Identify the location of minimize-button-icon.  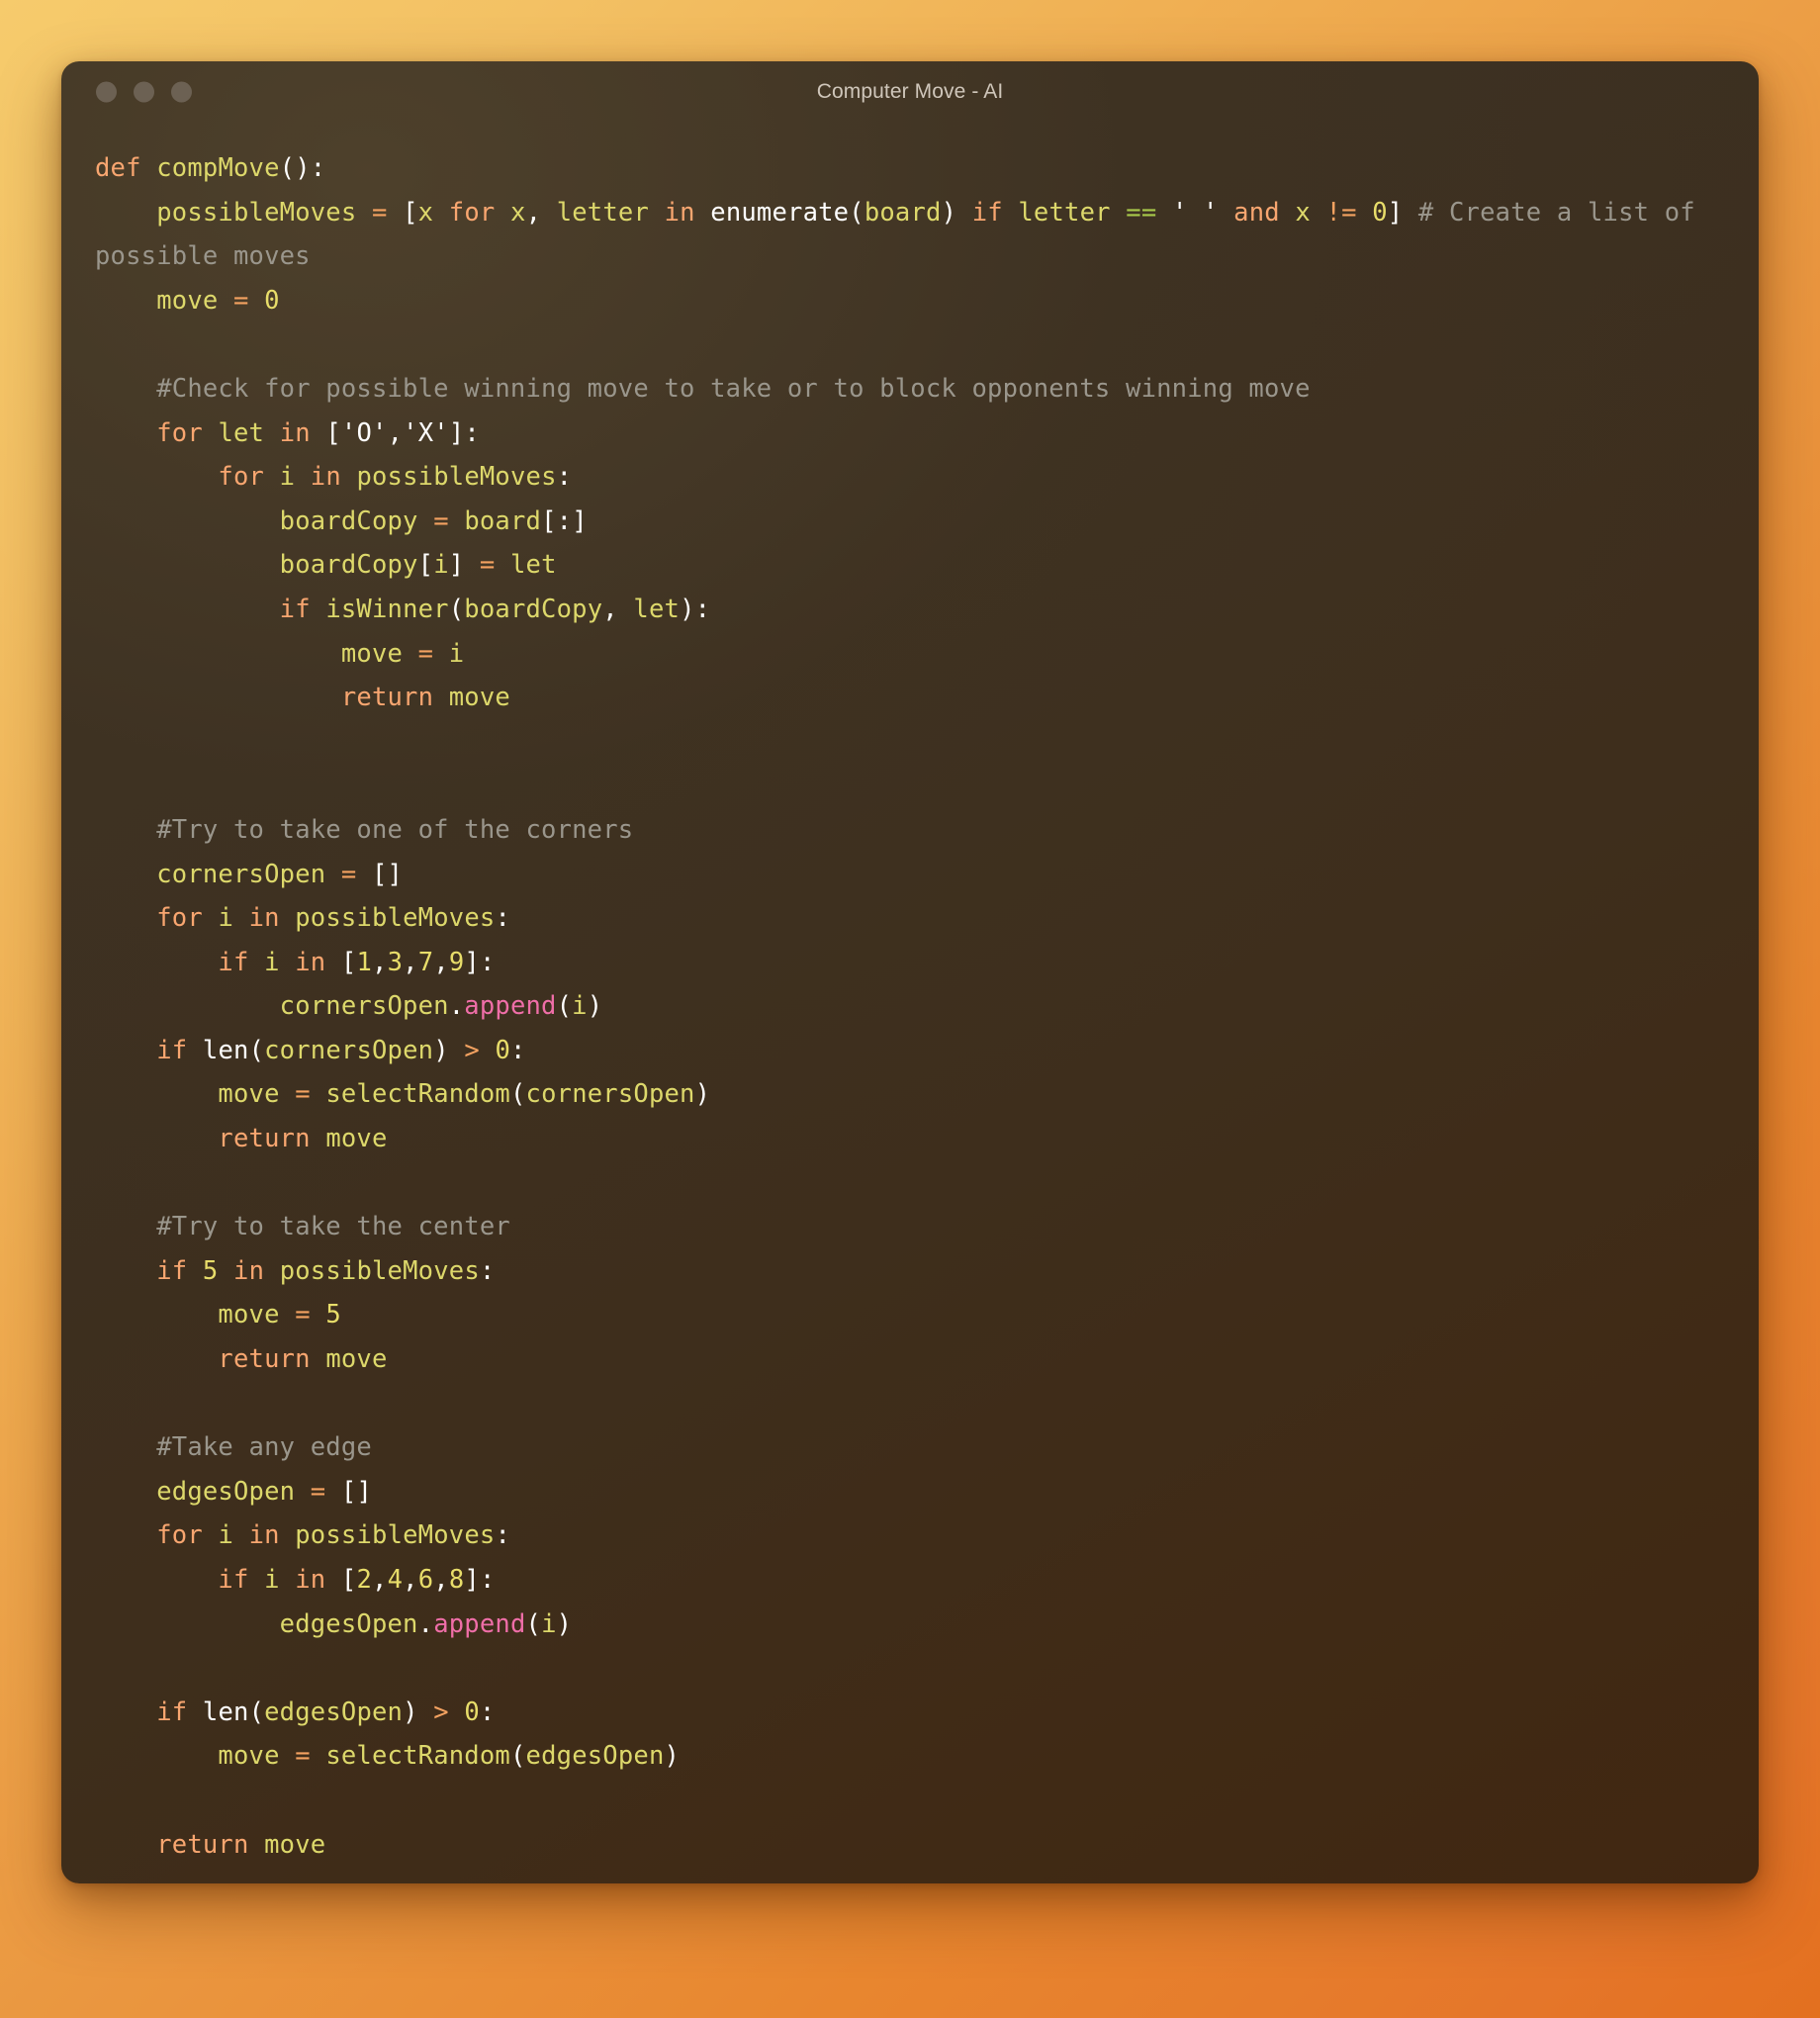
(144, 92).